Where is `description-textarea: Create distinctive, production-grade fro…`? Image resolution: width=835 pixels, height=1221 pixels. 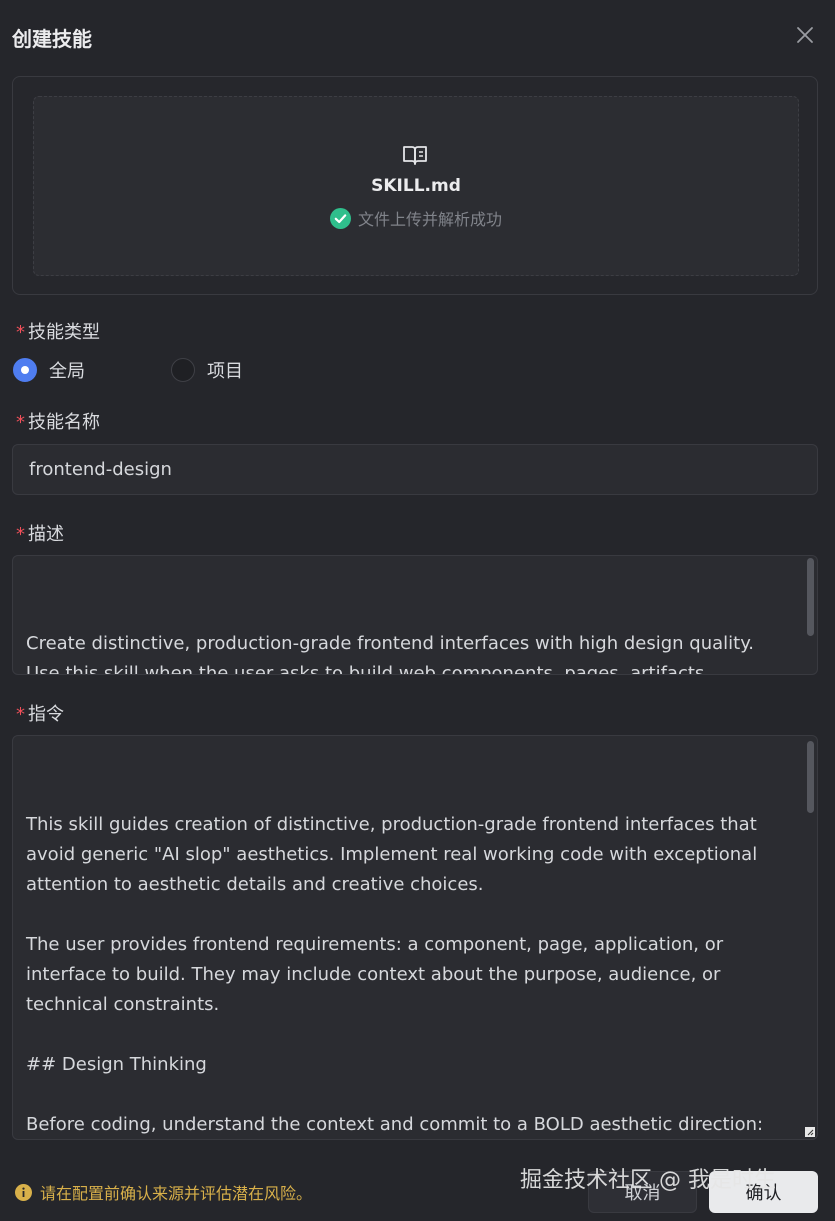 description-textarea: Create distinctive, production-grade fro… is located at coordinates (415, 615).